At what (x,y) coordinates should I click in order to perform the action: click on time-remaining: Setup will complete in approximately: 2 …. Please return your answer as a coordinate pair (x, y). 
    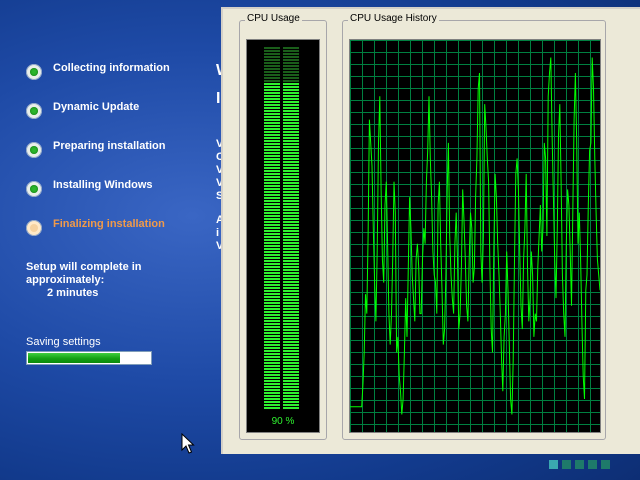
    Looking at the image, I should click on (116, 280).